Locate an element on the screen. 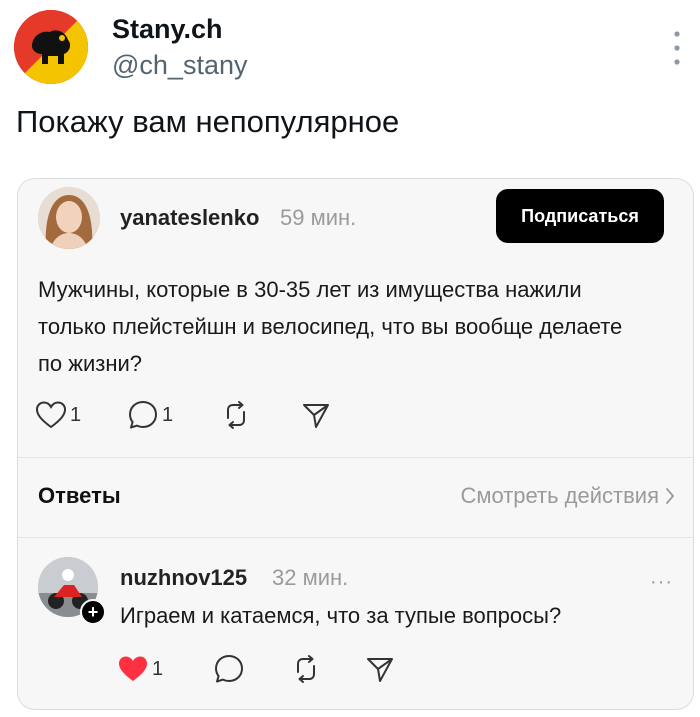  like-action: 1 is located at coordinates (58, 415).